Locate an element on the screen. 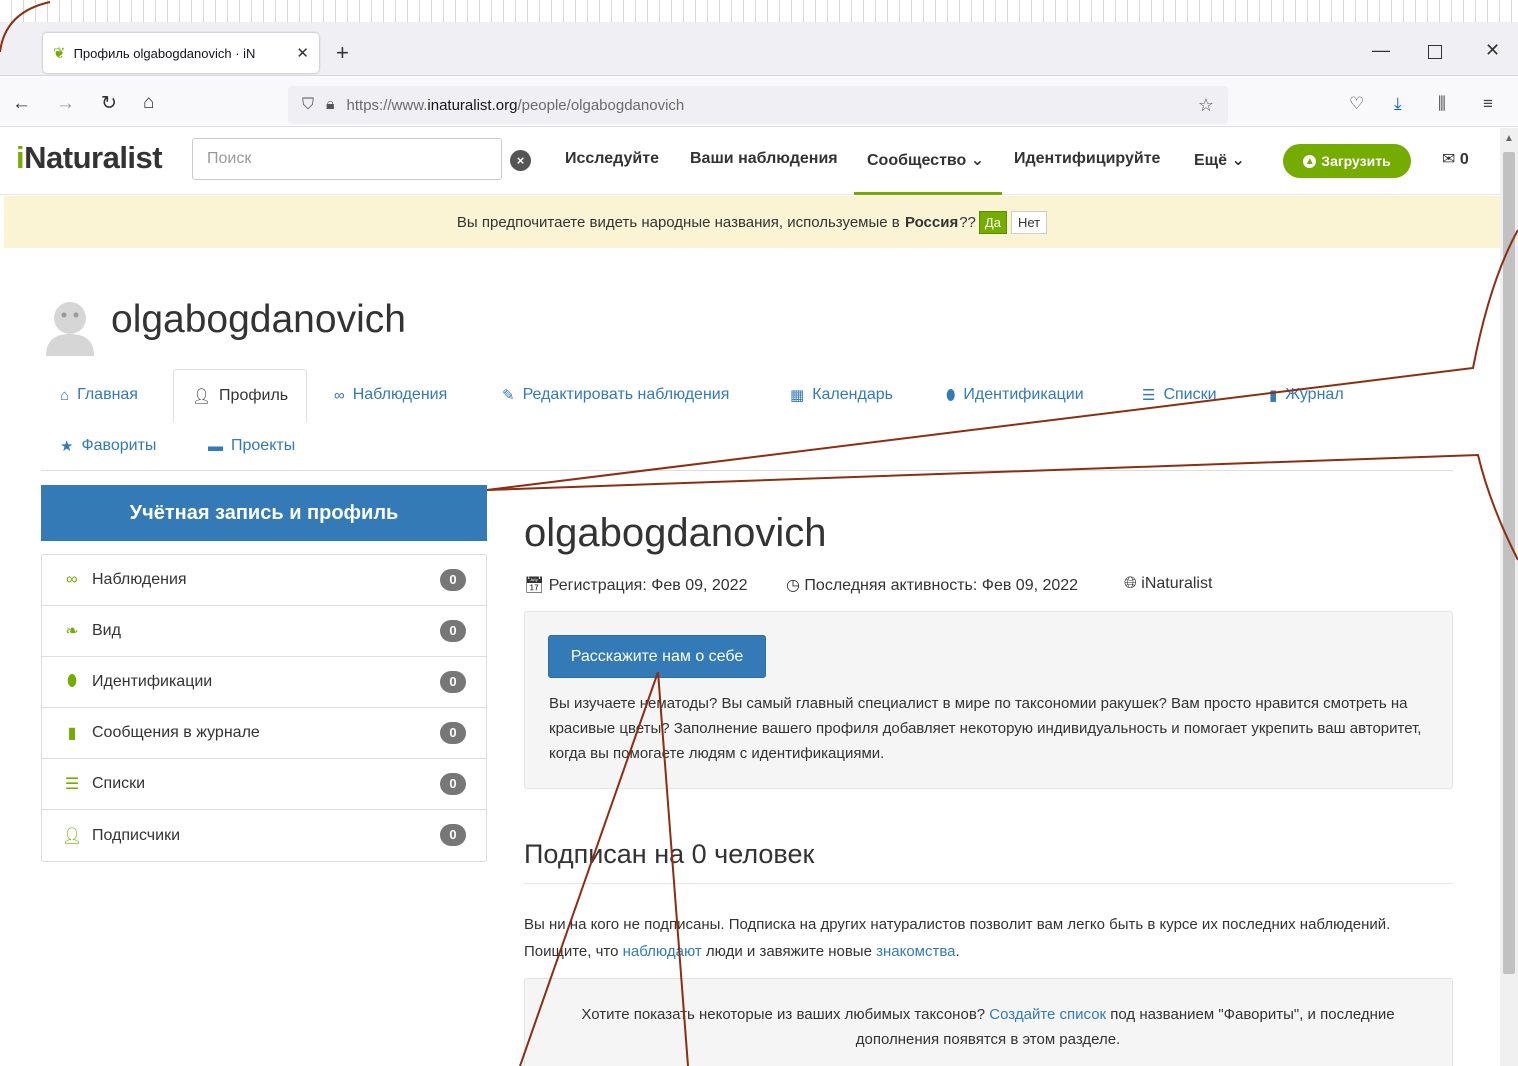 Image resolution: width=1518 pixels, height=1066 pixels. people-link: знакомства is located at coordinates (915, 951).